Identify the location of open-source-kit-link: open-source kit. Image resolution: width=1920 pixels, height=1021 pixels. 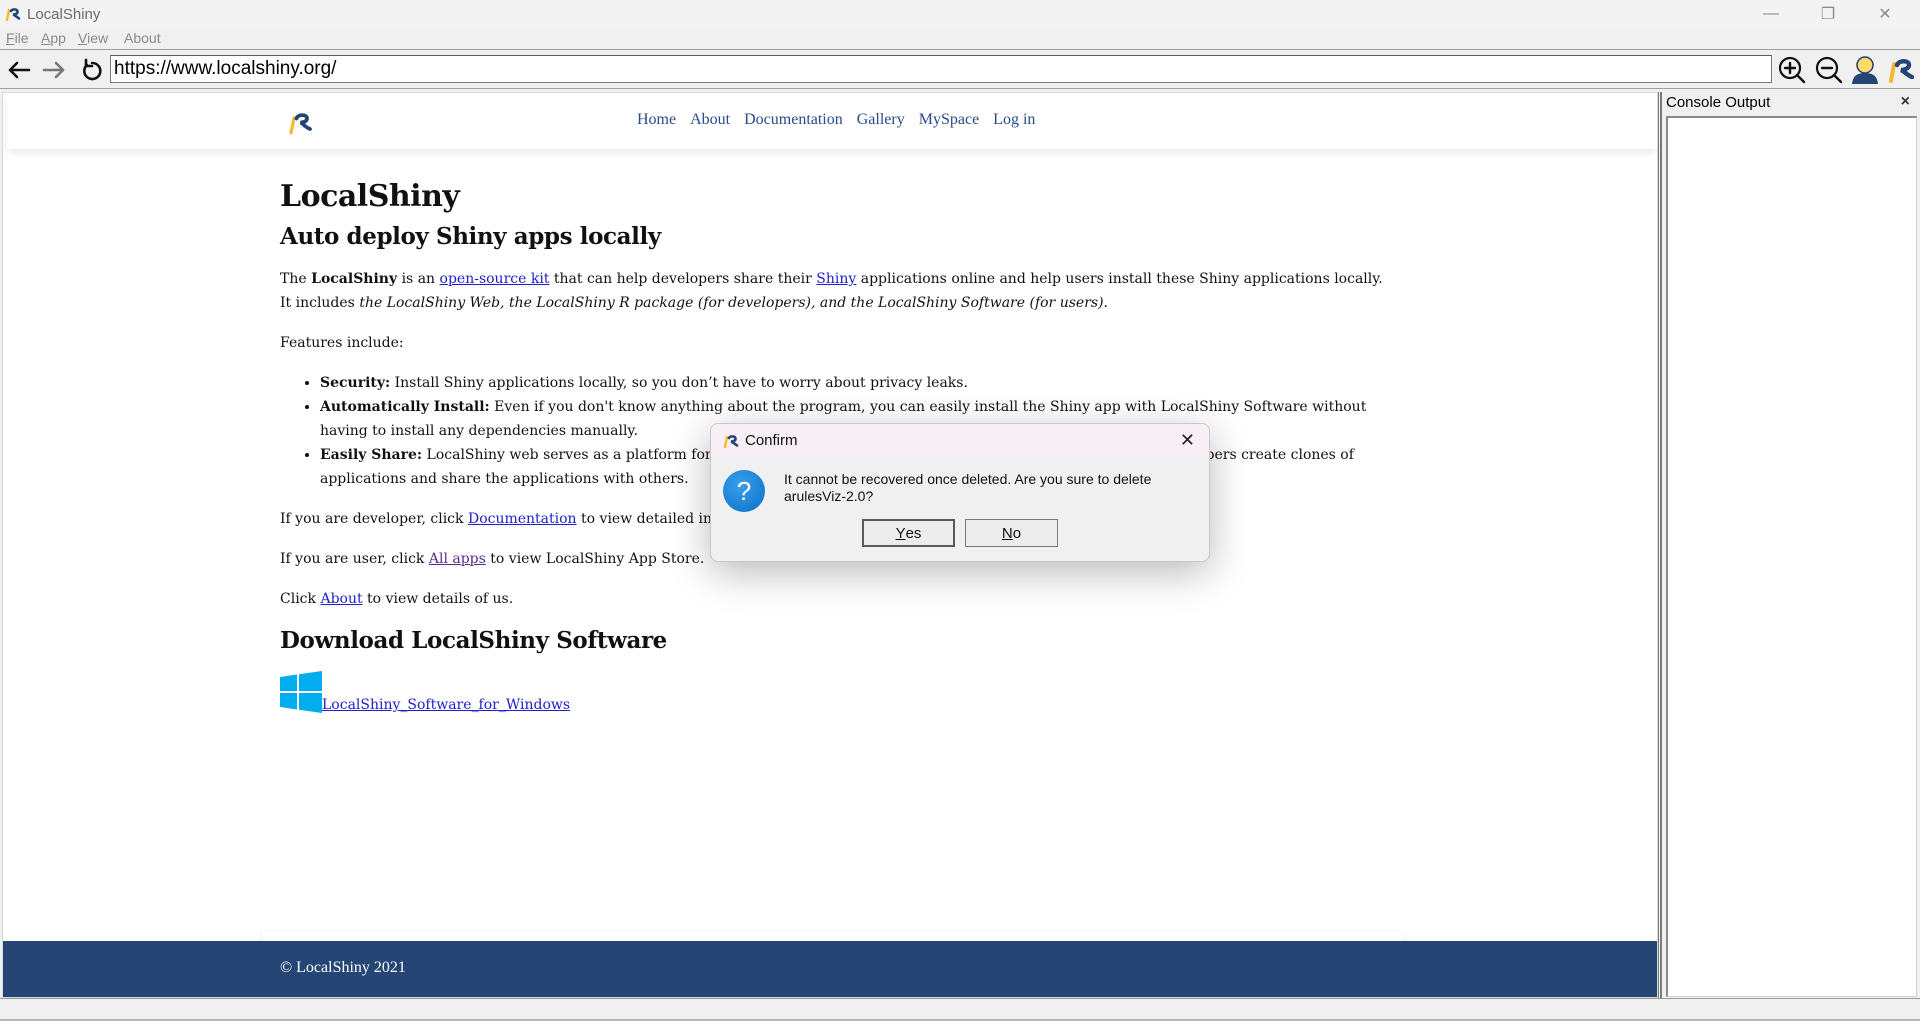
(495, 279).